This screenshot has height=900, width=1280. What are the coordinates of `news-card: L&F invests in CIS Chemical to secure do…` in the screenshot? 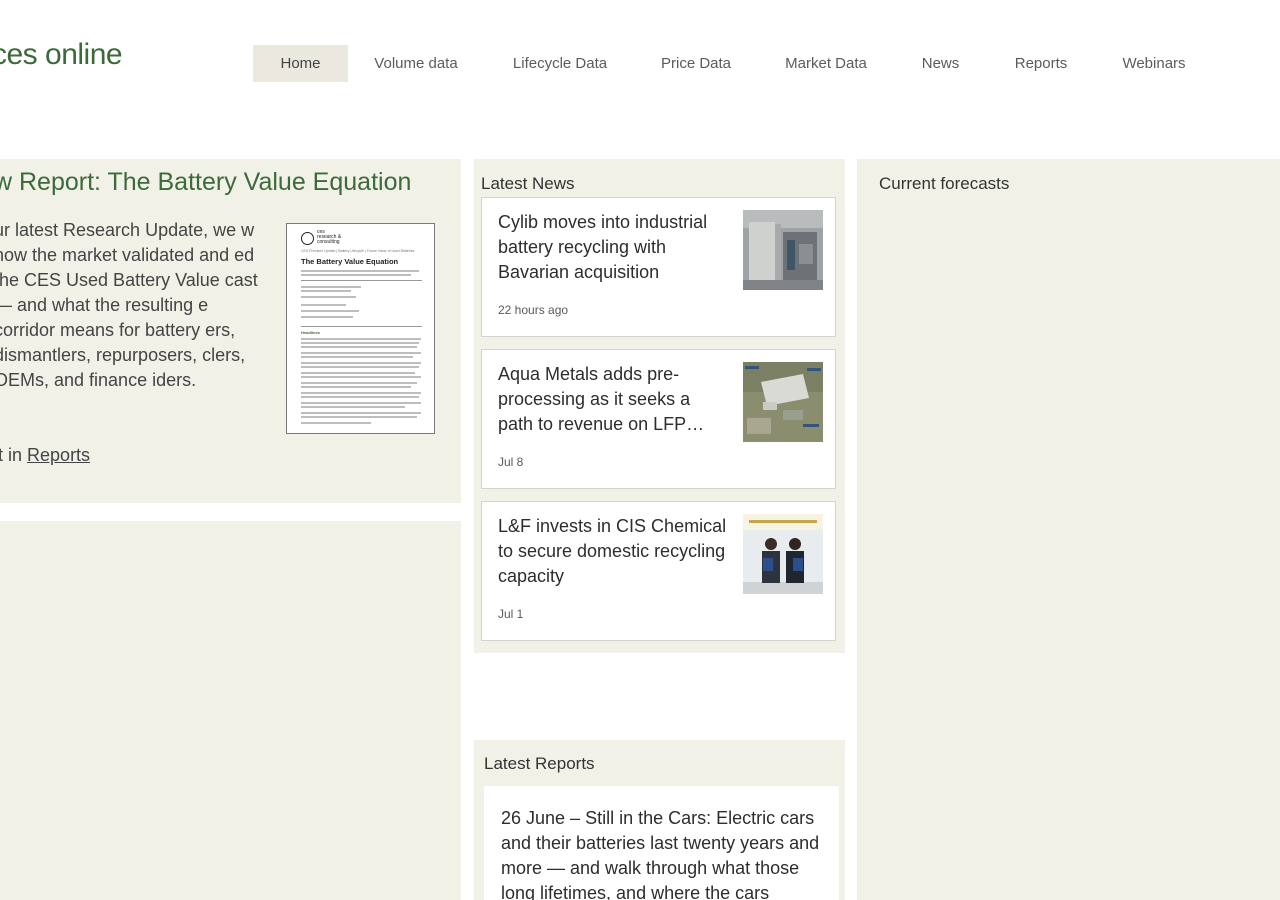 It's located at (658, 571).